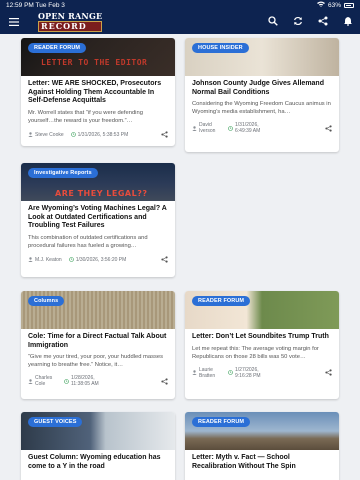 This screenshot has height=480, width=360. What do you see at coordinates (48, 259) in the screenshot?
I see `author-name: M.J. Keaton` at bounding box center [48, 259].